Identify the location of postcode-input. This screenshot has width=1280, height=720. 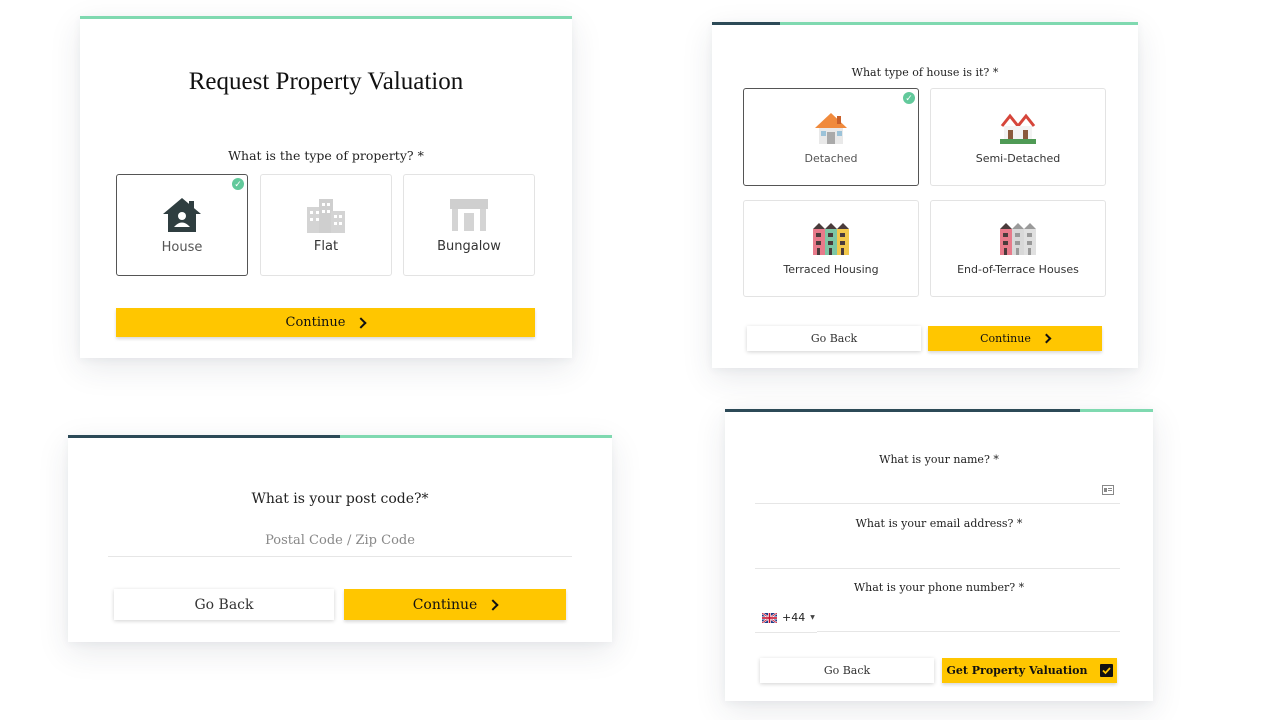
(340, 541).